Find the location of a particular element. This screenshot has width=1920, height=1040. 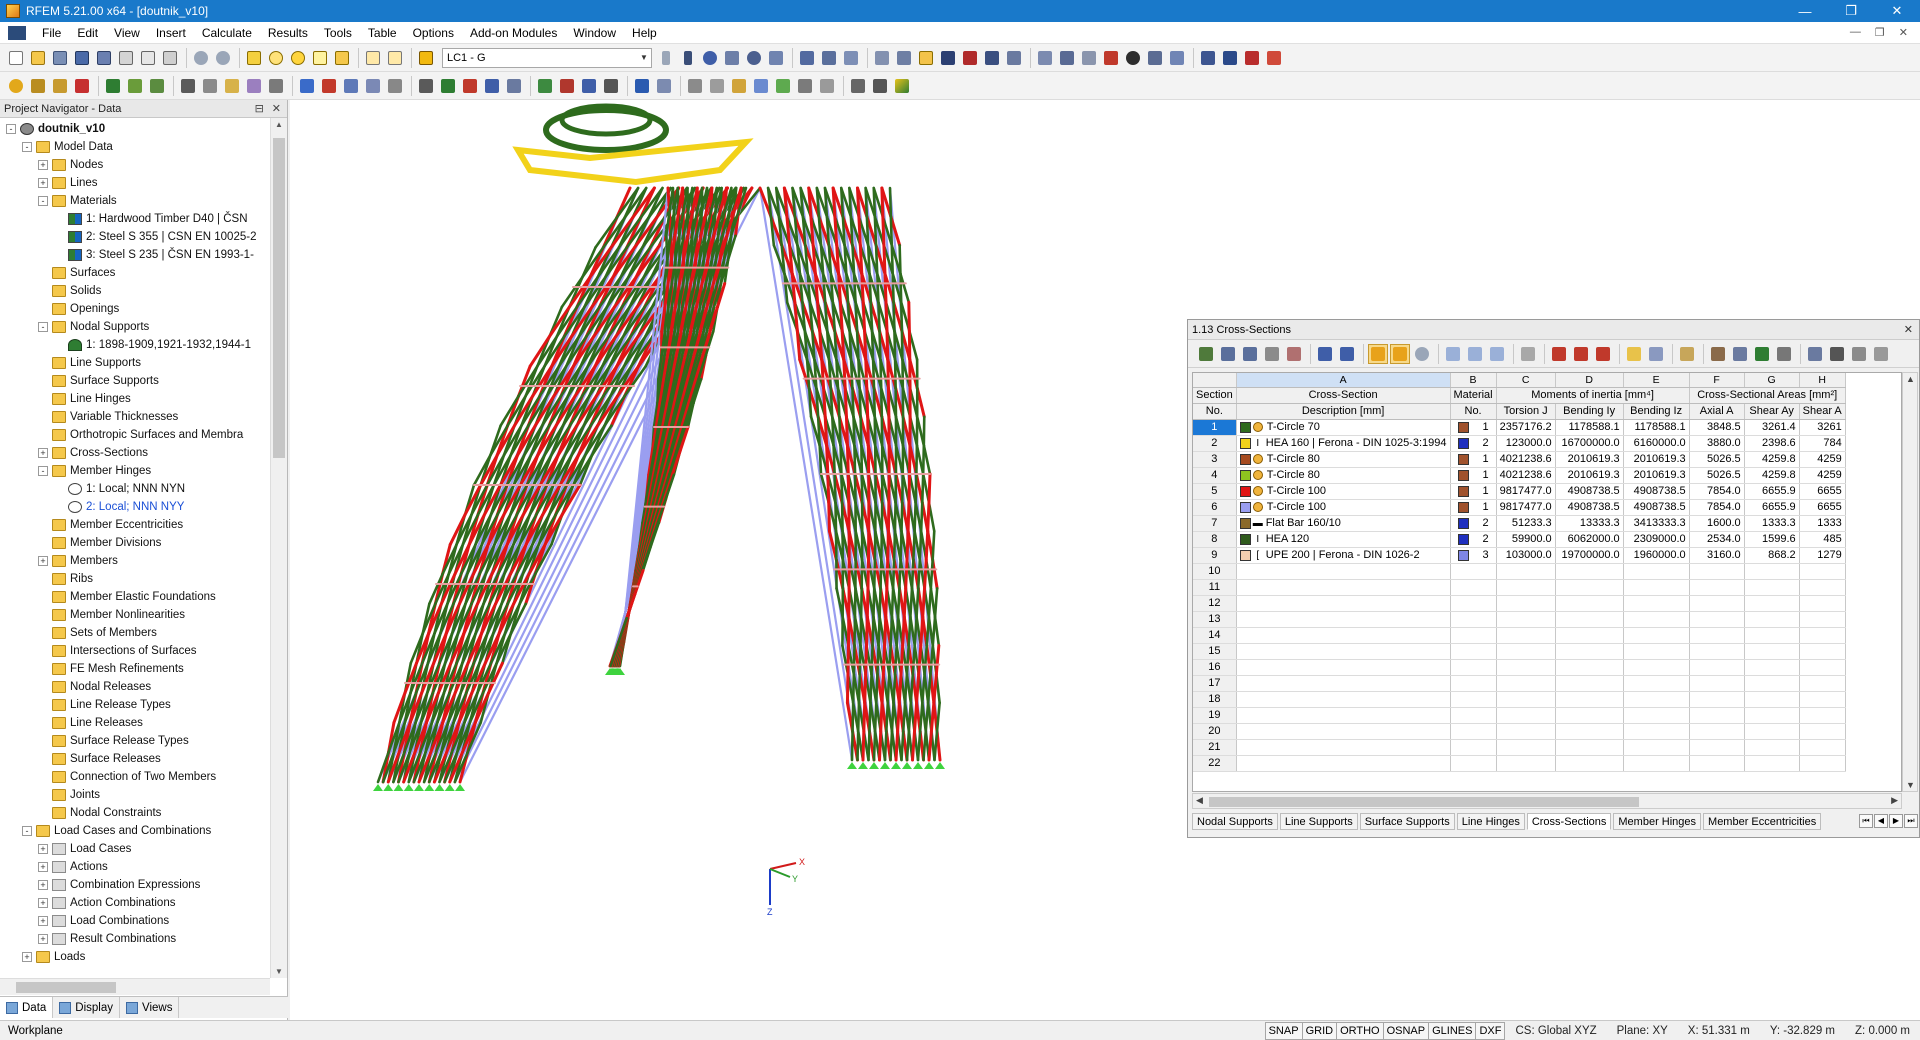

cell-az: 784 is located at coordinates (1822, 443).